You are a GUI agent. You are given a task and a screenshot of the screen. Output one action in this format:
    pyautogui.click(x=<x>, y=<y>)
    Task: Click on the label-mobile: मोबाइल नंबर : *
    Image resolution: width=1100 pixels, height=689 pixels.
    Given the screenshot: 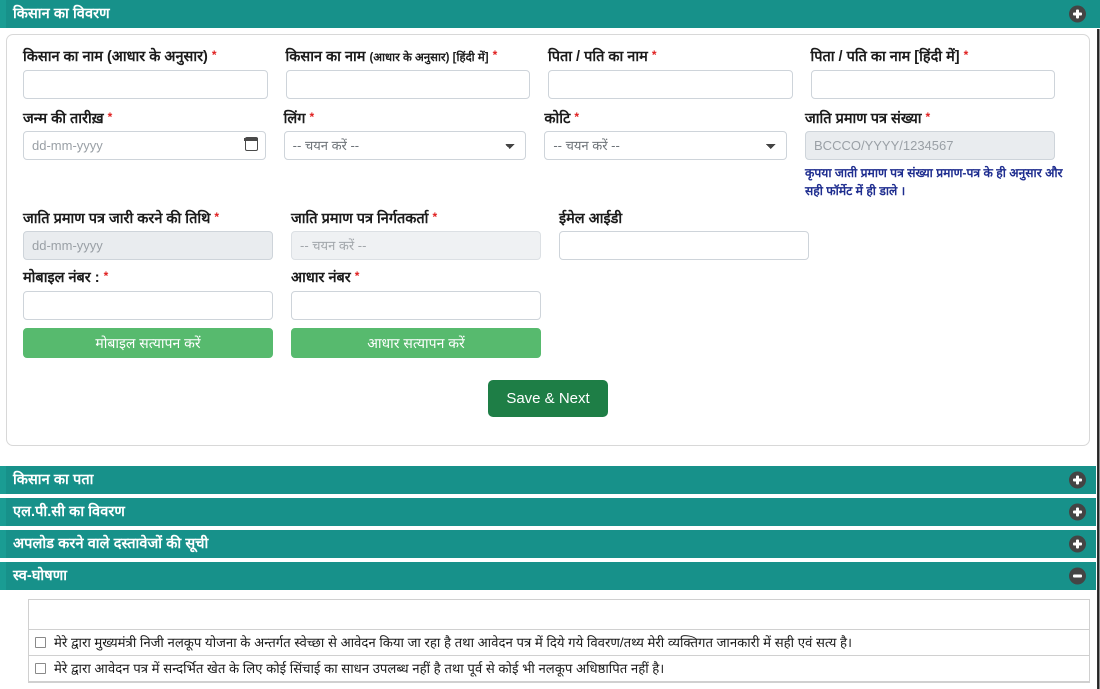 What is the action you would take?
    pyautogui.click(x=66, y=278)
    